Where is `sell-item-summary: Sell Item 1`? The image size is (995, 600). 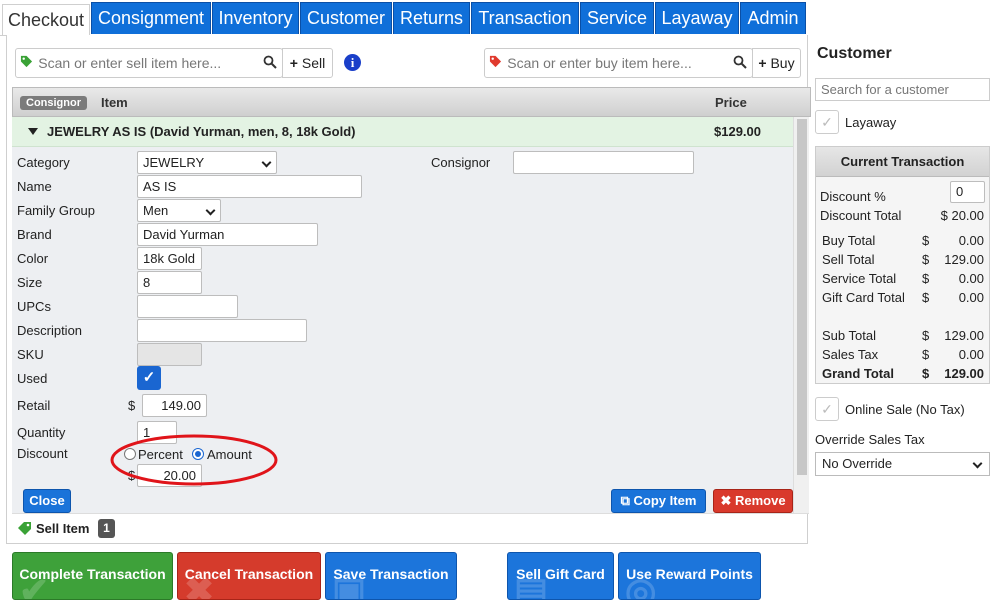 sell-item-summary: Sell Item 1 is located at coordinates (410, 528).